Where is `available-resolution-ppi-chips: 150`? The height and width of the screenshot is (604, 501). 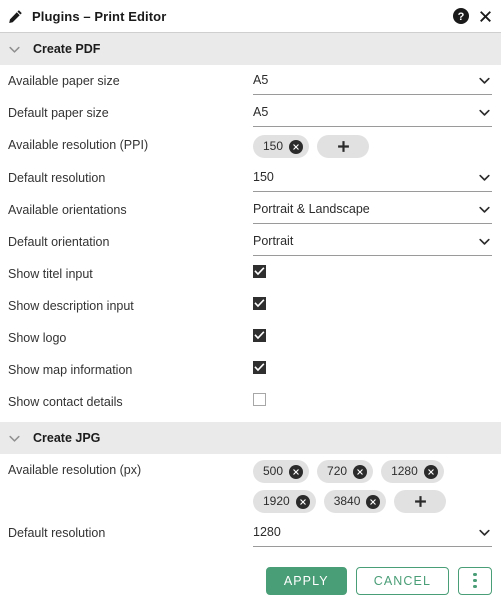 available-resolution-ppi-chips: 150 is located at coordinates (369, 145).